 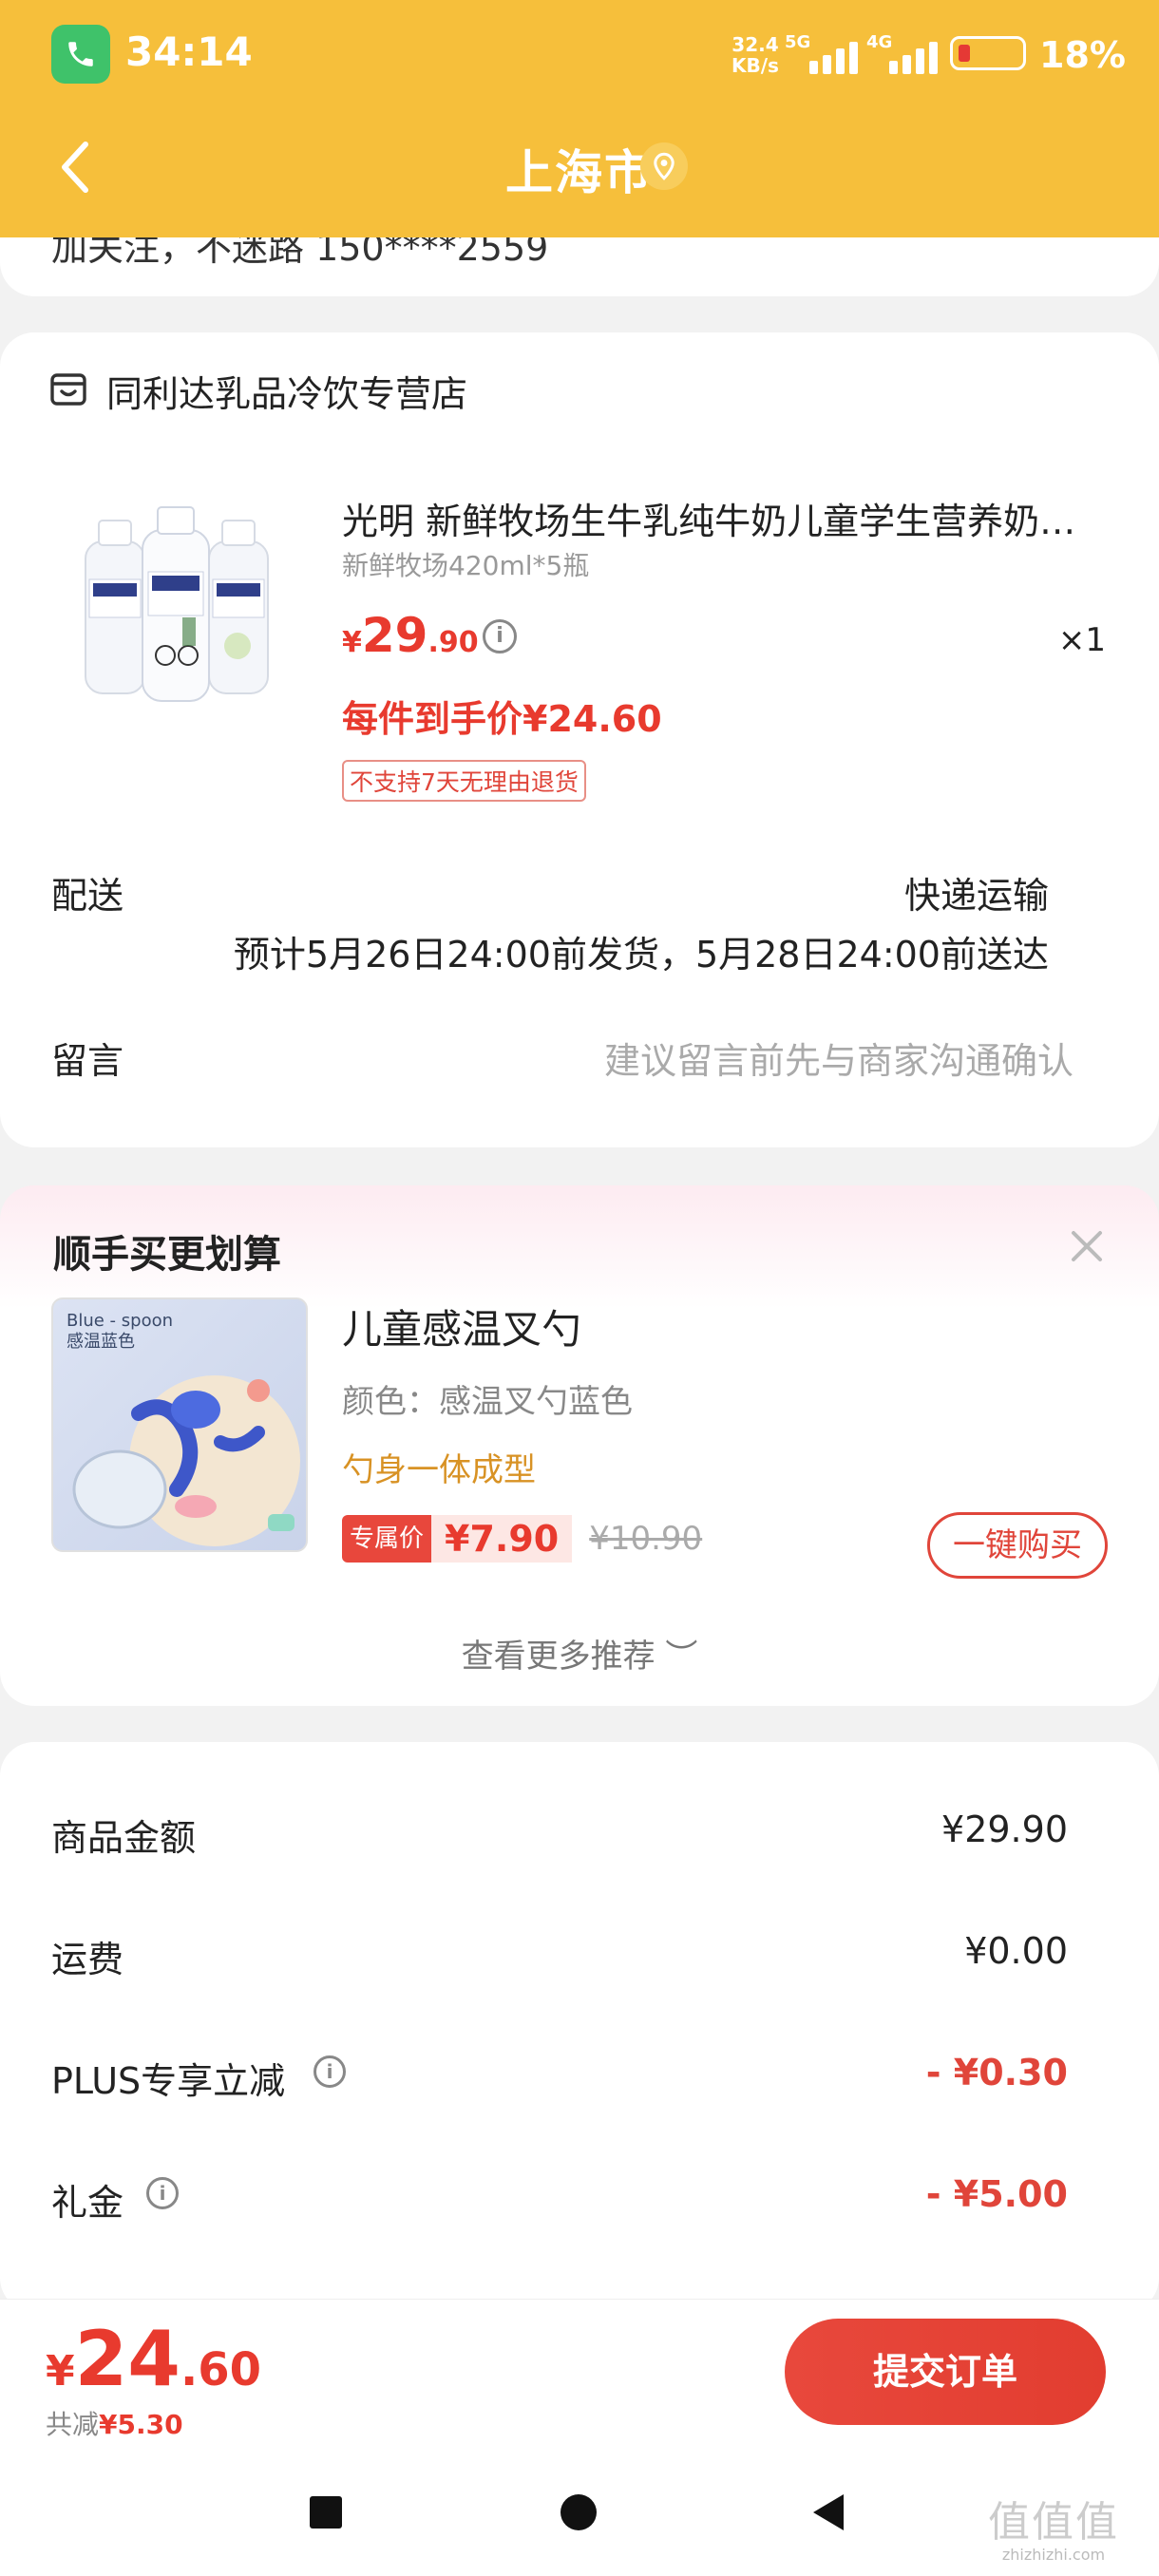 I want to click on recommendation-title: 顺手买更划算, so click(x=167, y=1255).